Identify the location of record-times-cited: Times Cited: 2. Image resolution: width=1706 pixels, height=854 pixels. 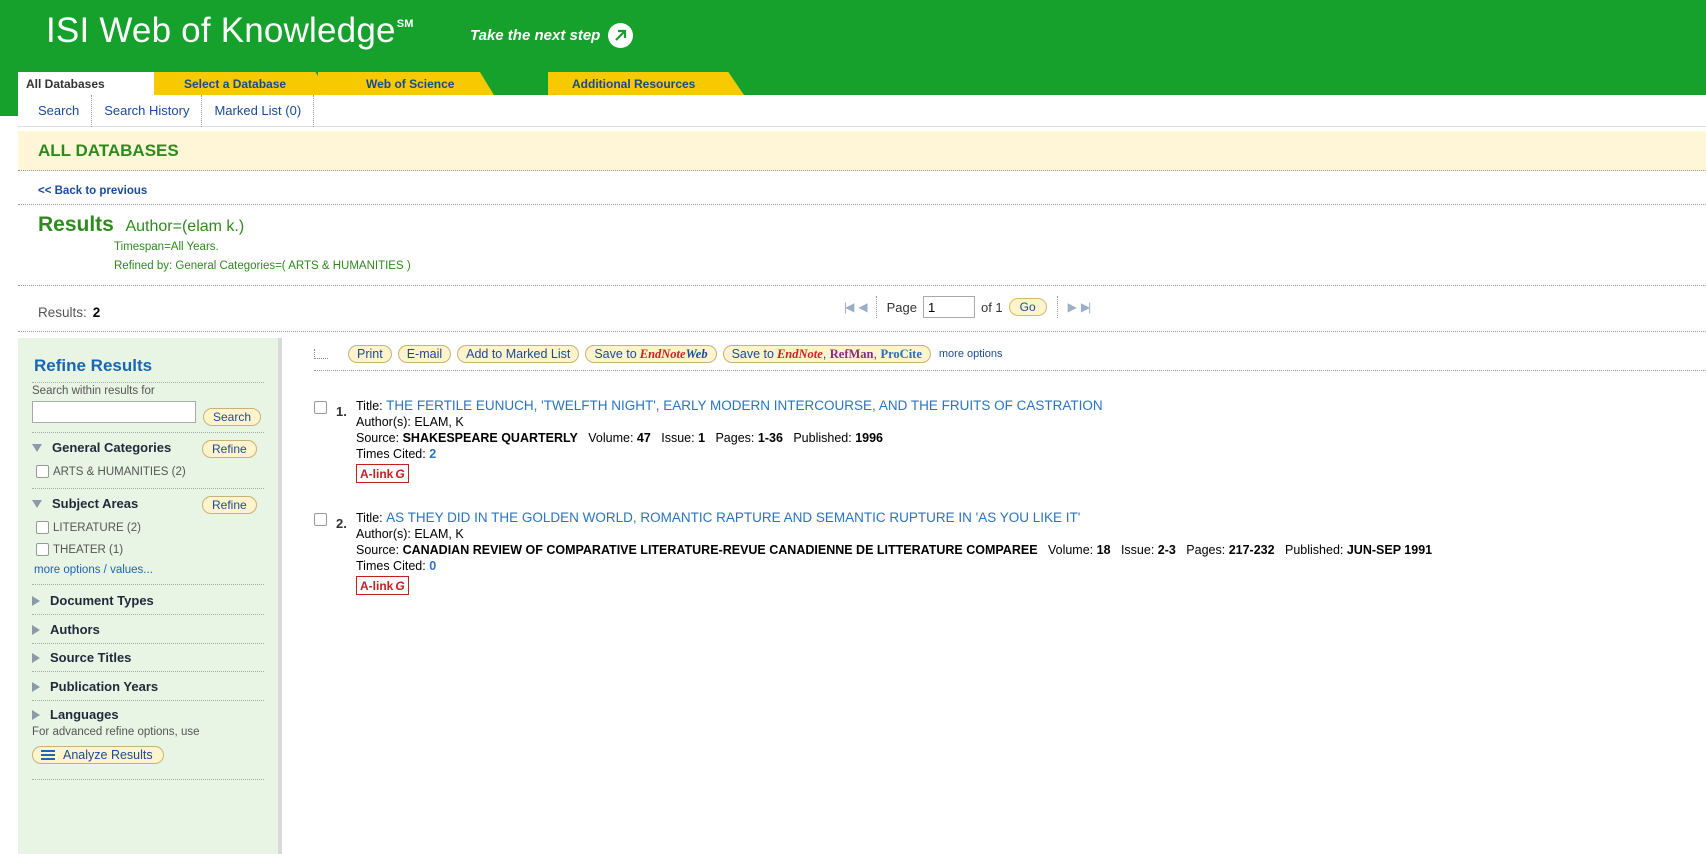
(729, 454).